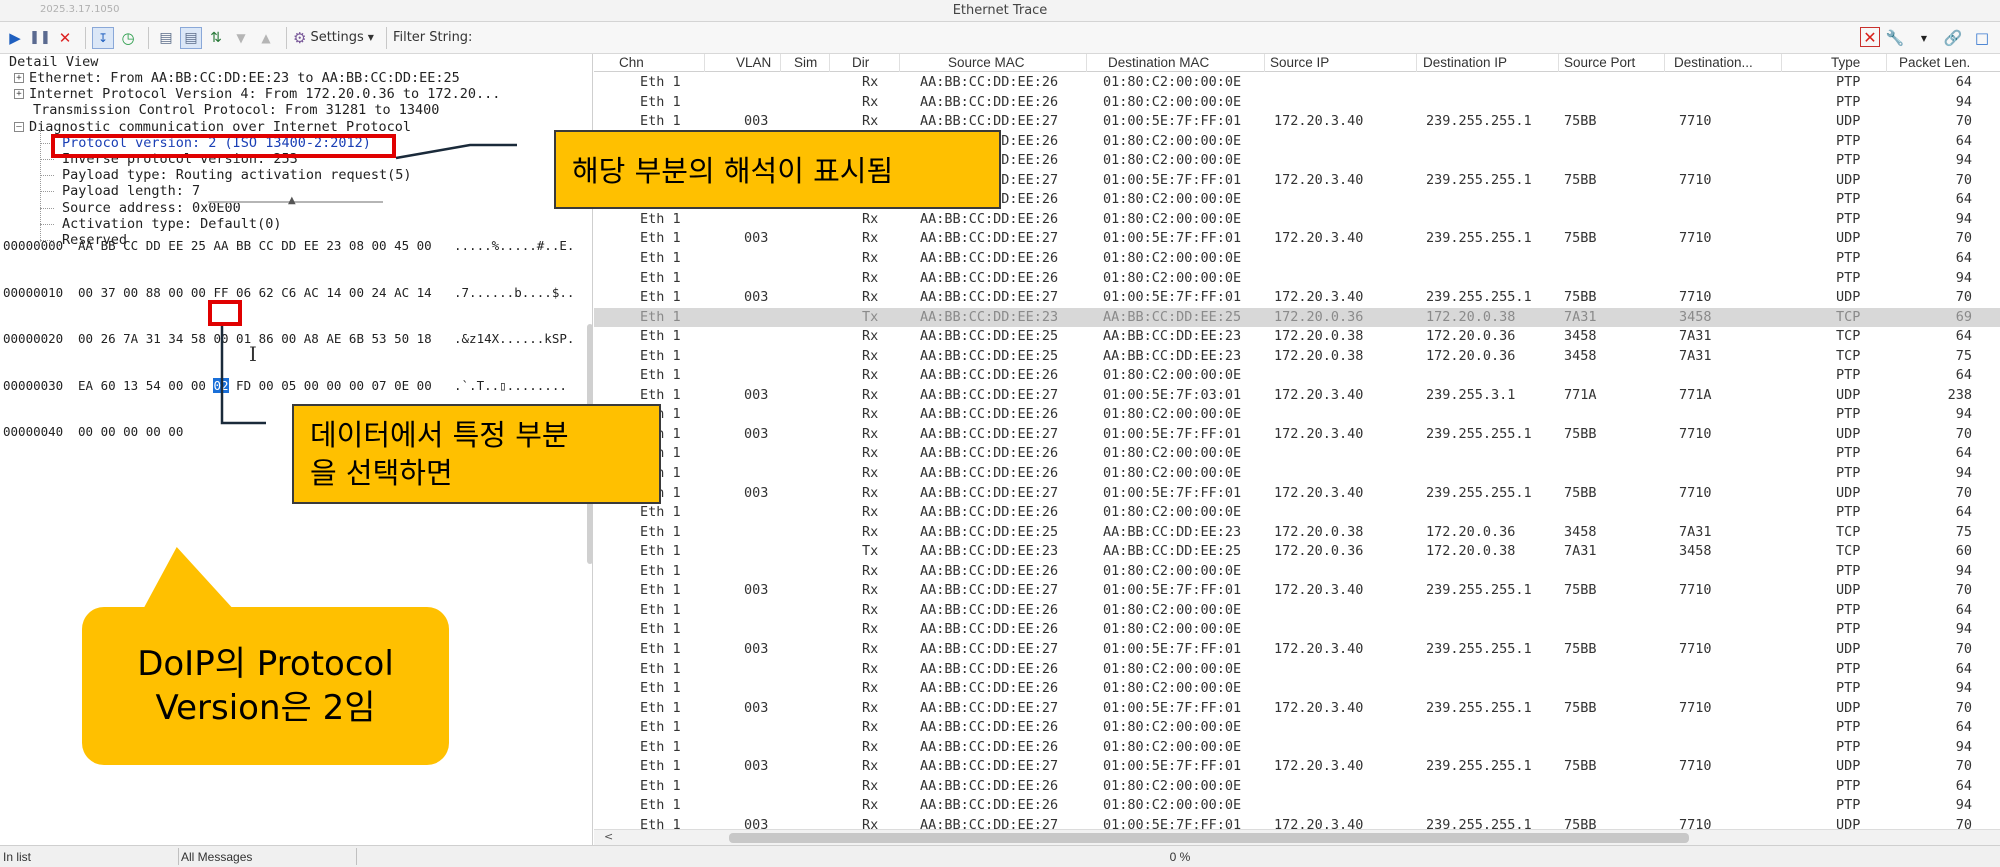 The width and height of the screenshot is (2000, 867). Describe the element at coordinates (660, 688) in the screenshot. I see `table-cell: Eth 1` at that location.